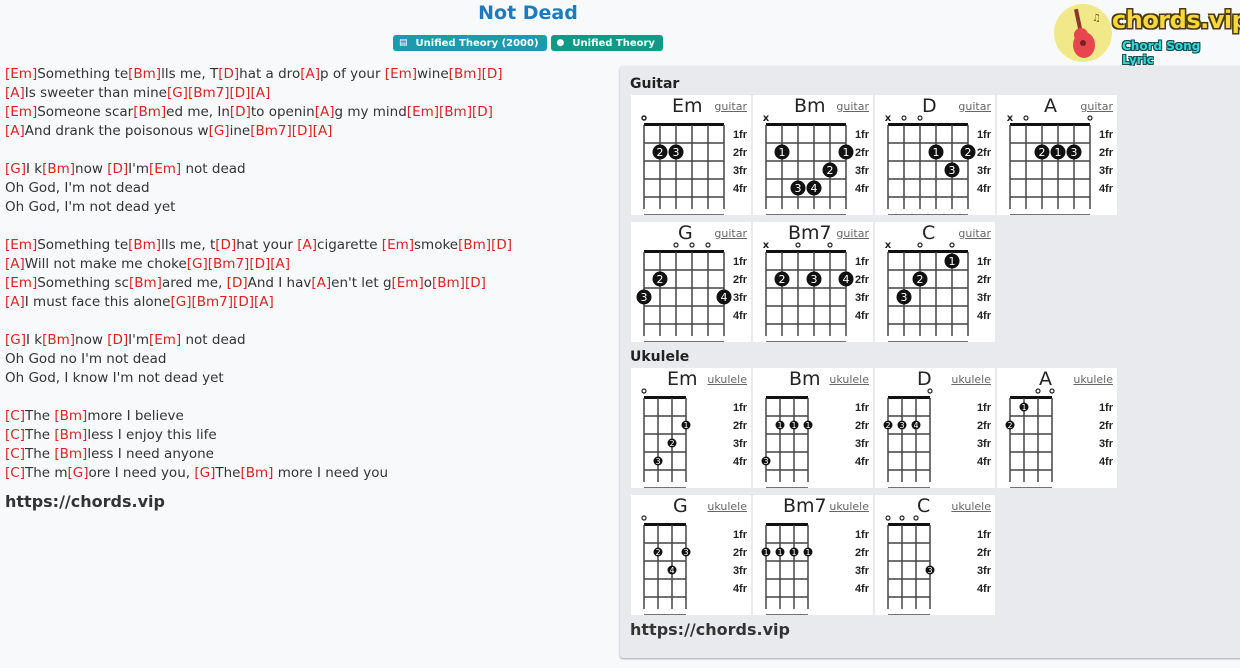 This screenshot has height=668, width=1240. What do you see at coordinates (916, 425) in the screenshot?
I see `finger-dot: 4` at bounding box center [916, 425].